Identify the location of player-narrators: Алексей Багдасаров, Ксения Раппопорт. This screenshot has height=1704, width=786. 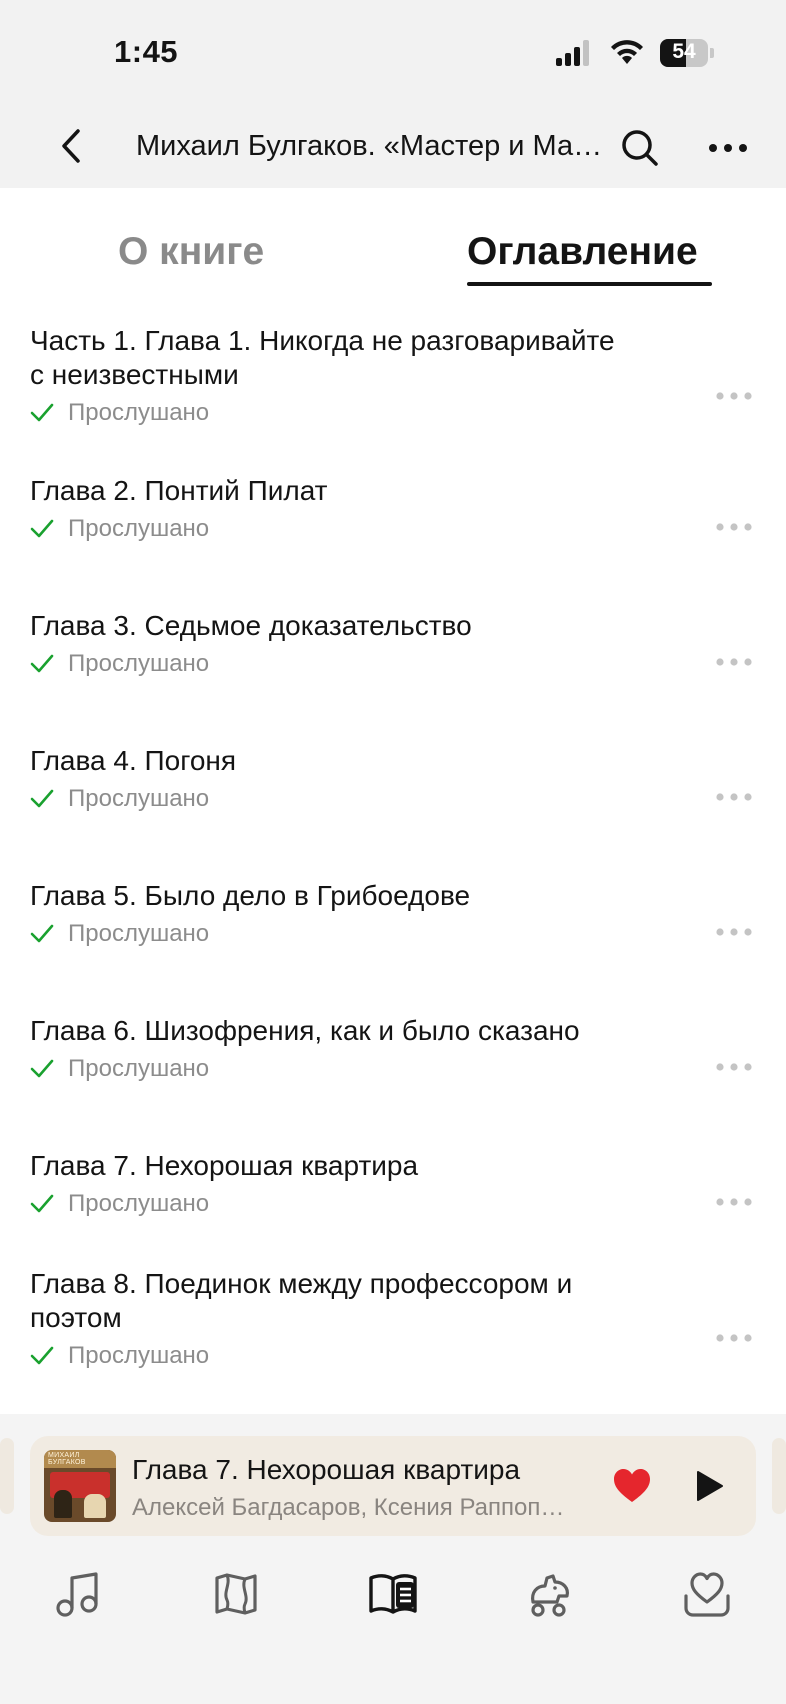
(352, 1507).